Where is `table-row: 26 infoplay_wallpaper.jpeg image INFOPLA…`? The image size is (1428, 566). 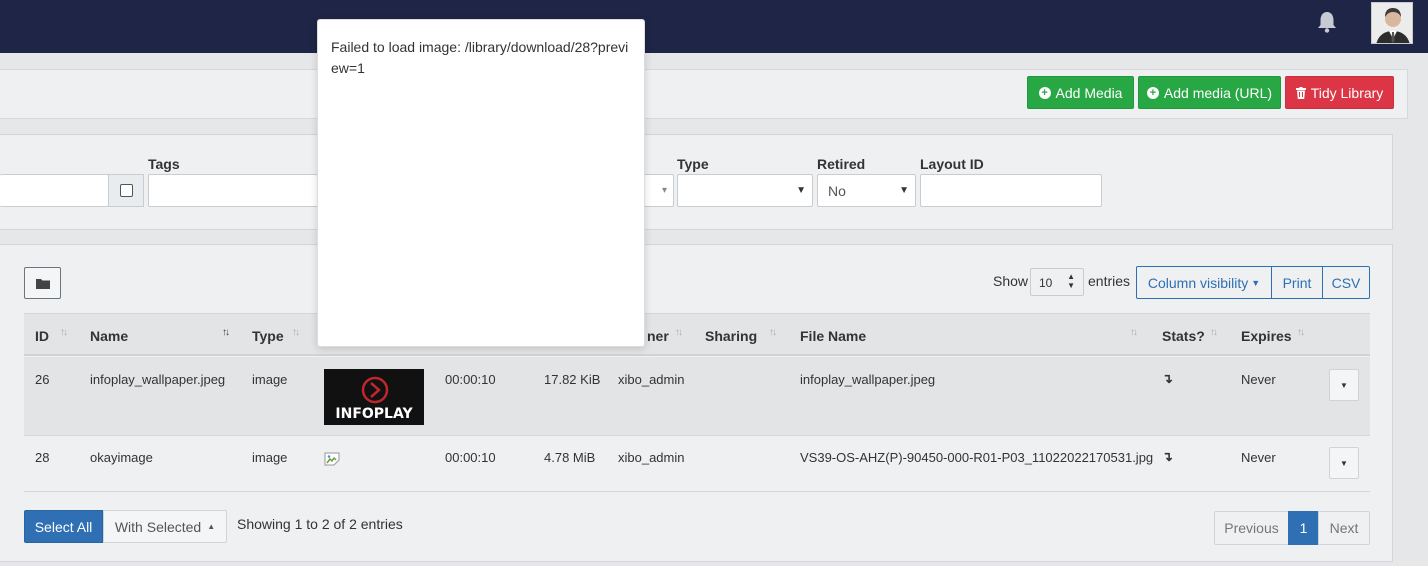
table-row: 26 infoplay_wallpaper.jpeg image INFOPLA… is located at coordinates (697, 396).